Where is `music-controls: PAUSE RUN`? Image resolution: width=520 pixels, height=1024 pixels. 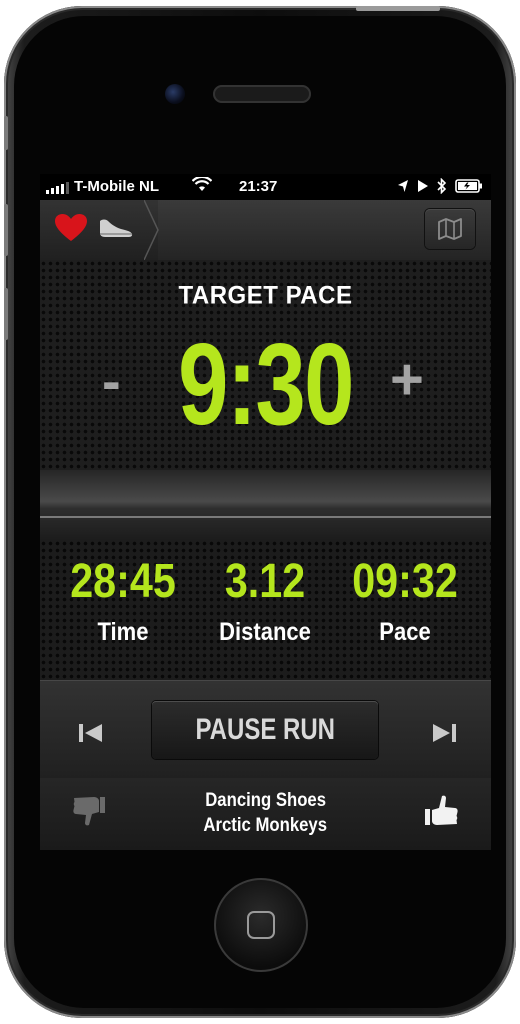 music-controls: PAUSE RUN is located at coordinates (265, 730).